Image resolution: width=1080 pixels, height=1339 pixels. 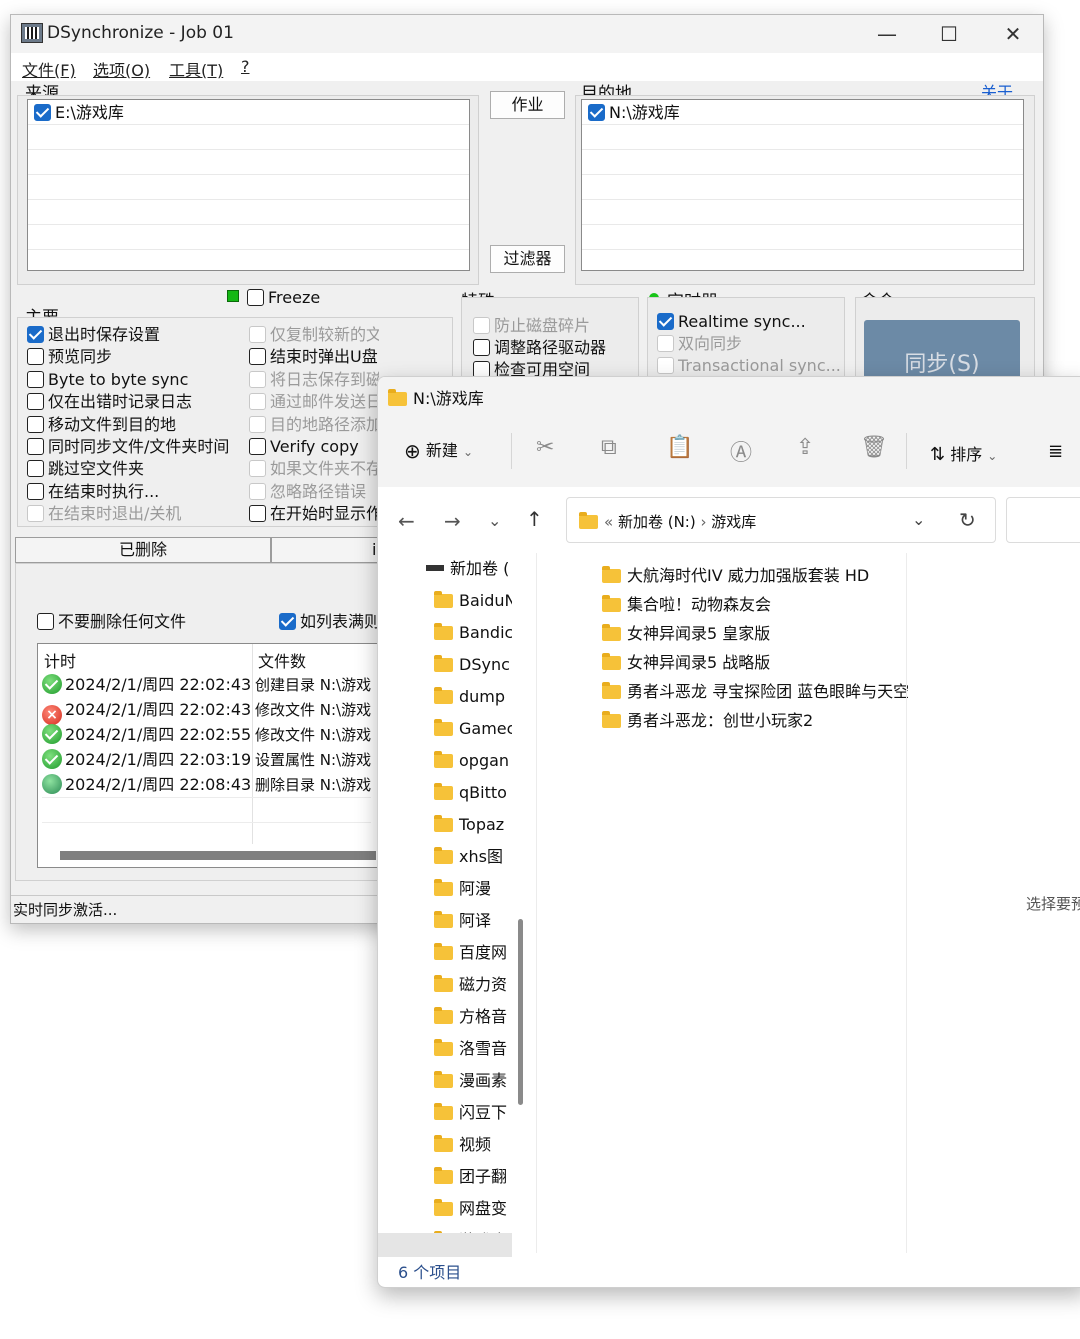 I want to click on source-checkbox, so click(x=42, y=112).